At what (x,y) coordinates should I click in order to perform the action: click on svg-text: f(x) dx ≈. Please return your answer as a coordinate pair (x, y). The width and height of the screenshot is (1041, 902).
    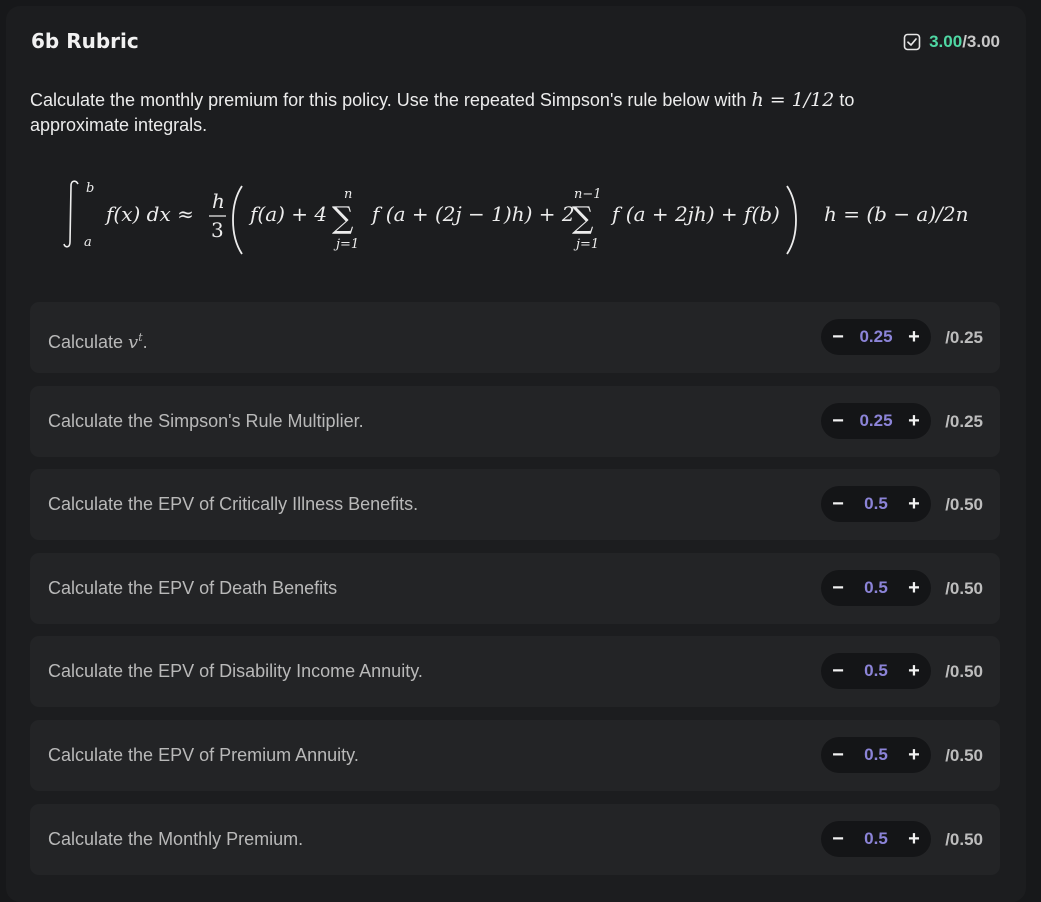
    Looking at the image, I should click on (149, 214).